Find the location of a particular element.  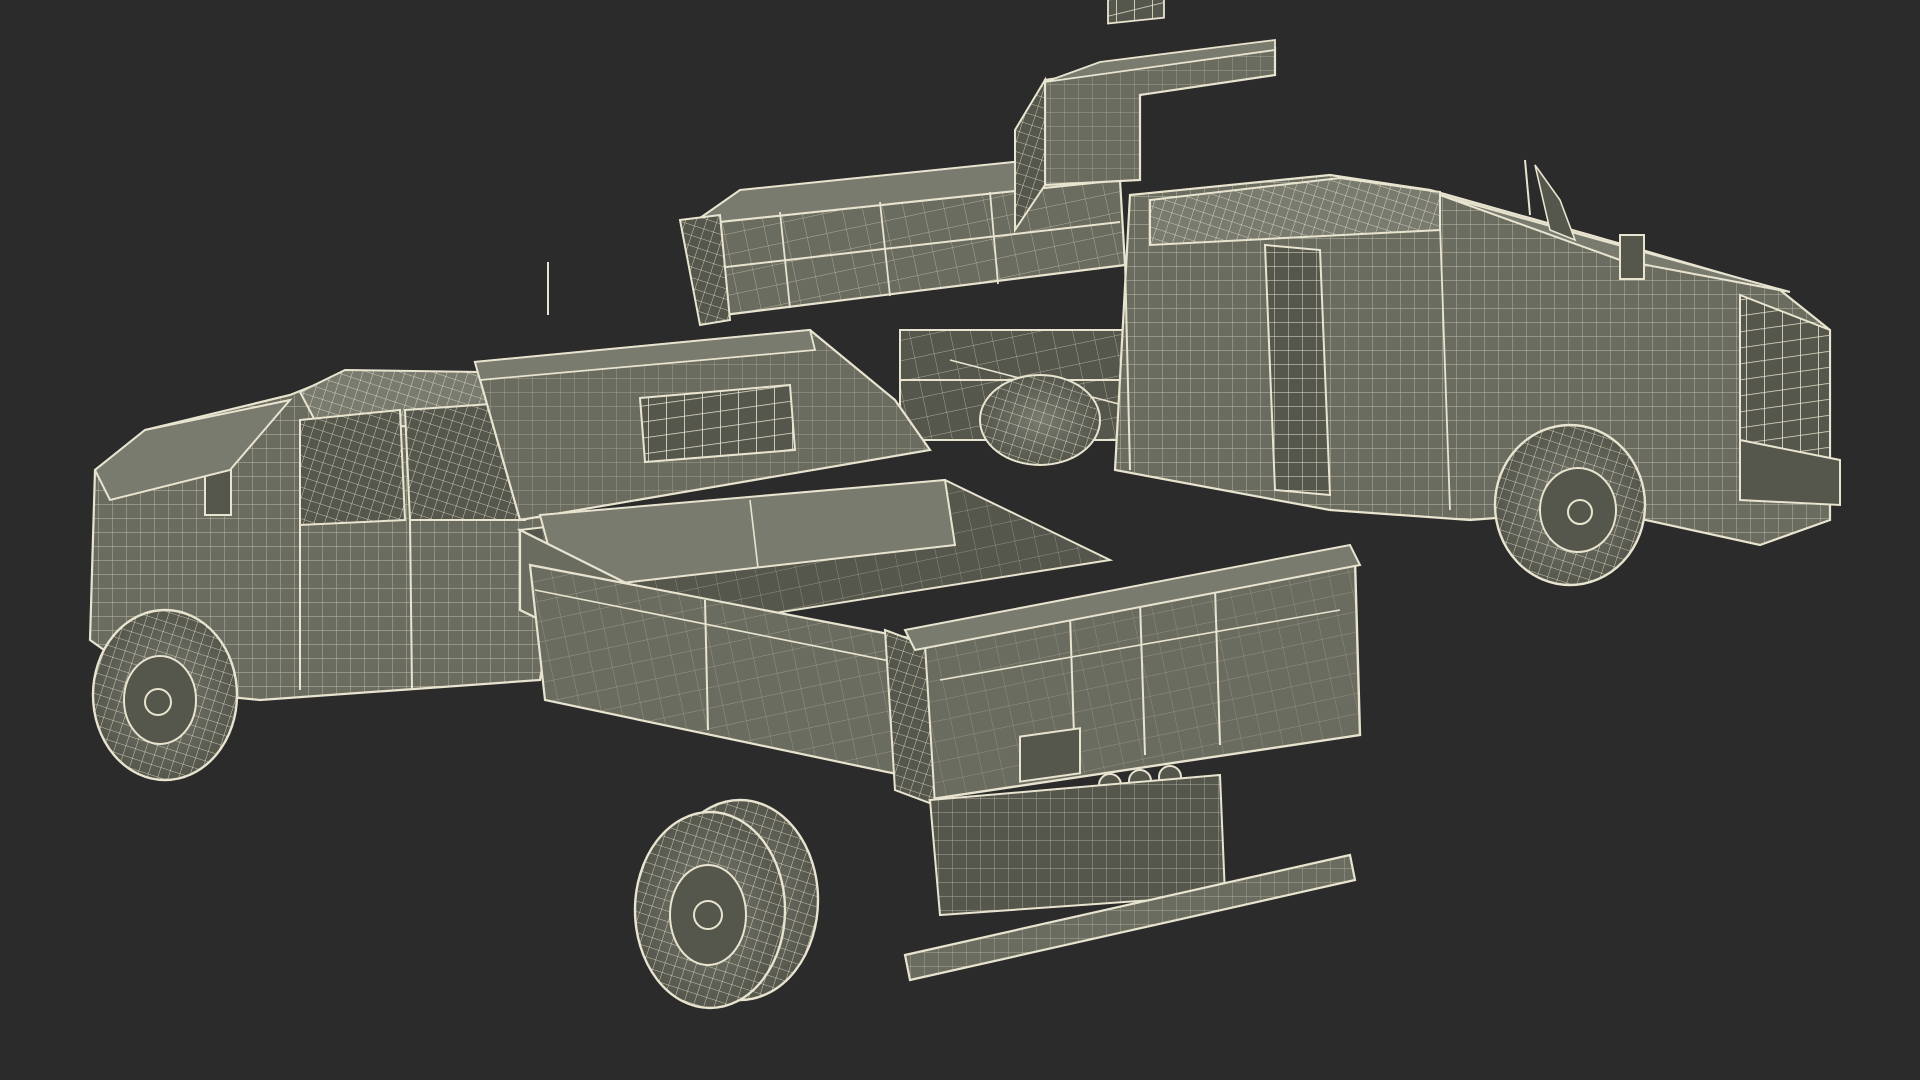

front-wheel-left-truck is located at coordinates (165, 695).